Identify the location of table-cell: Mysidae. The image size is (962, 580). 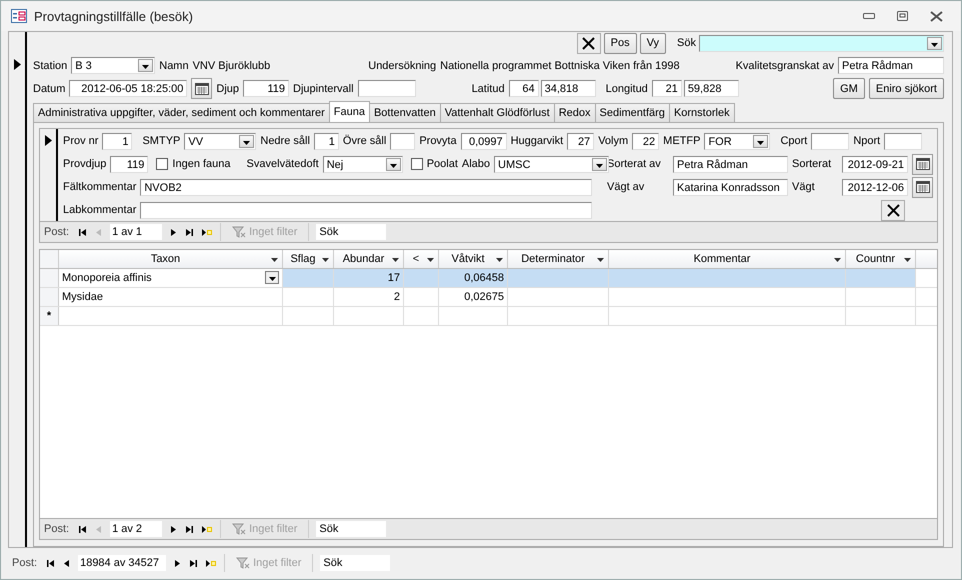
(171, 297).